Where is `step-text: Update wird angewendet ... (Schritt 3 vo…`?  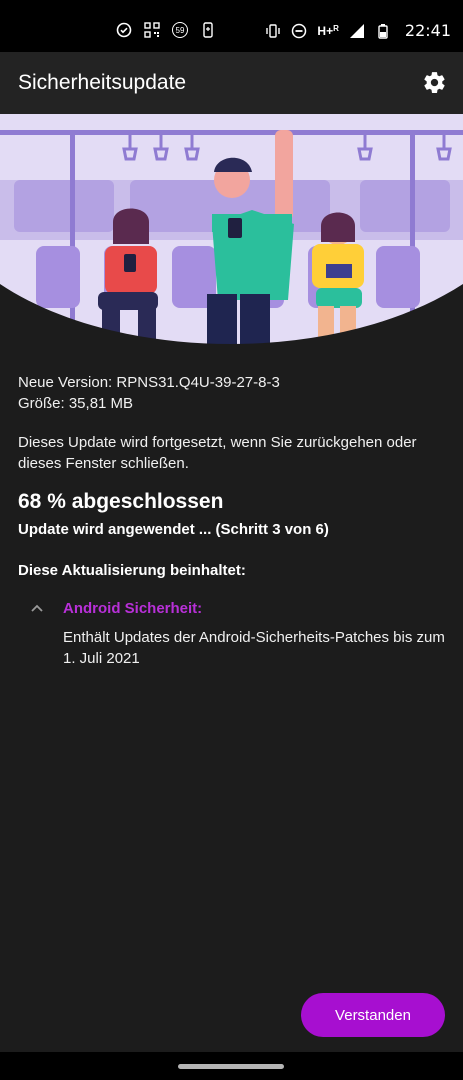
step-text: Update wird angewendet ... (Schritt 3 vo… is located at coordinates (173, 529).